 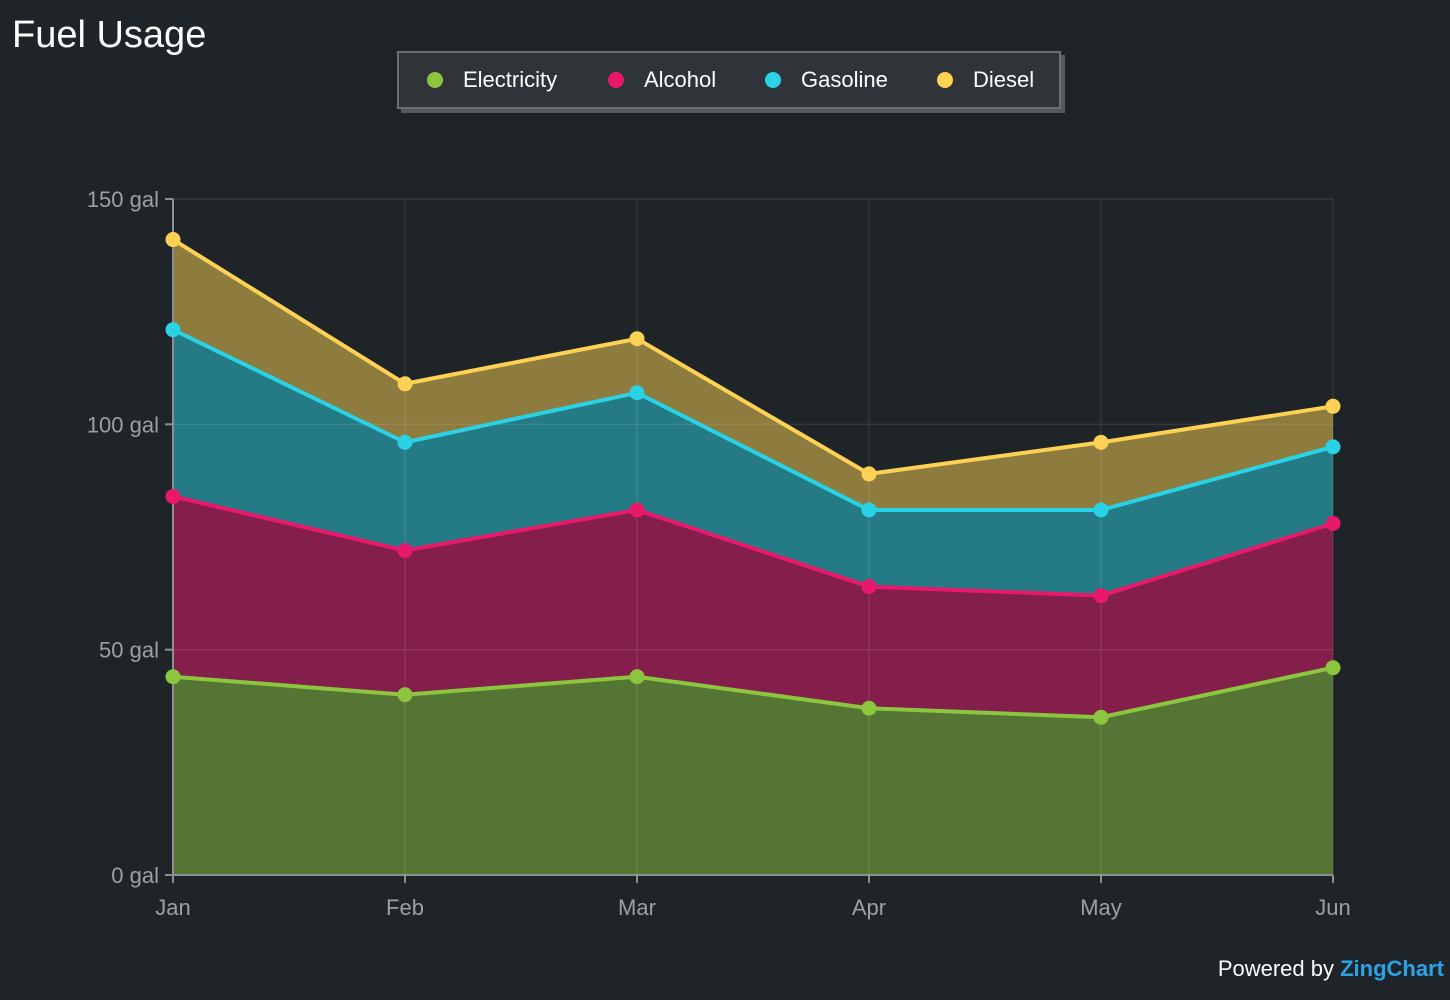 What do you see at coordinates (173, 496) in the screenshot?
I see `point-alcohol-jan` at bounding box center [173, 496].